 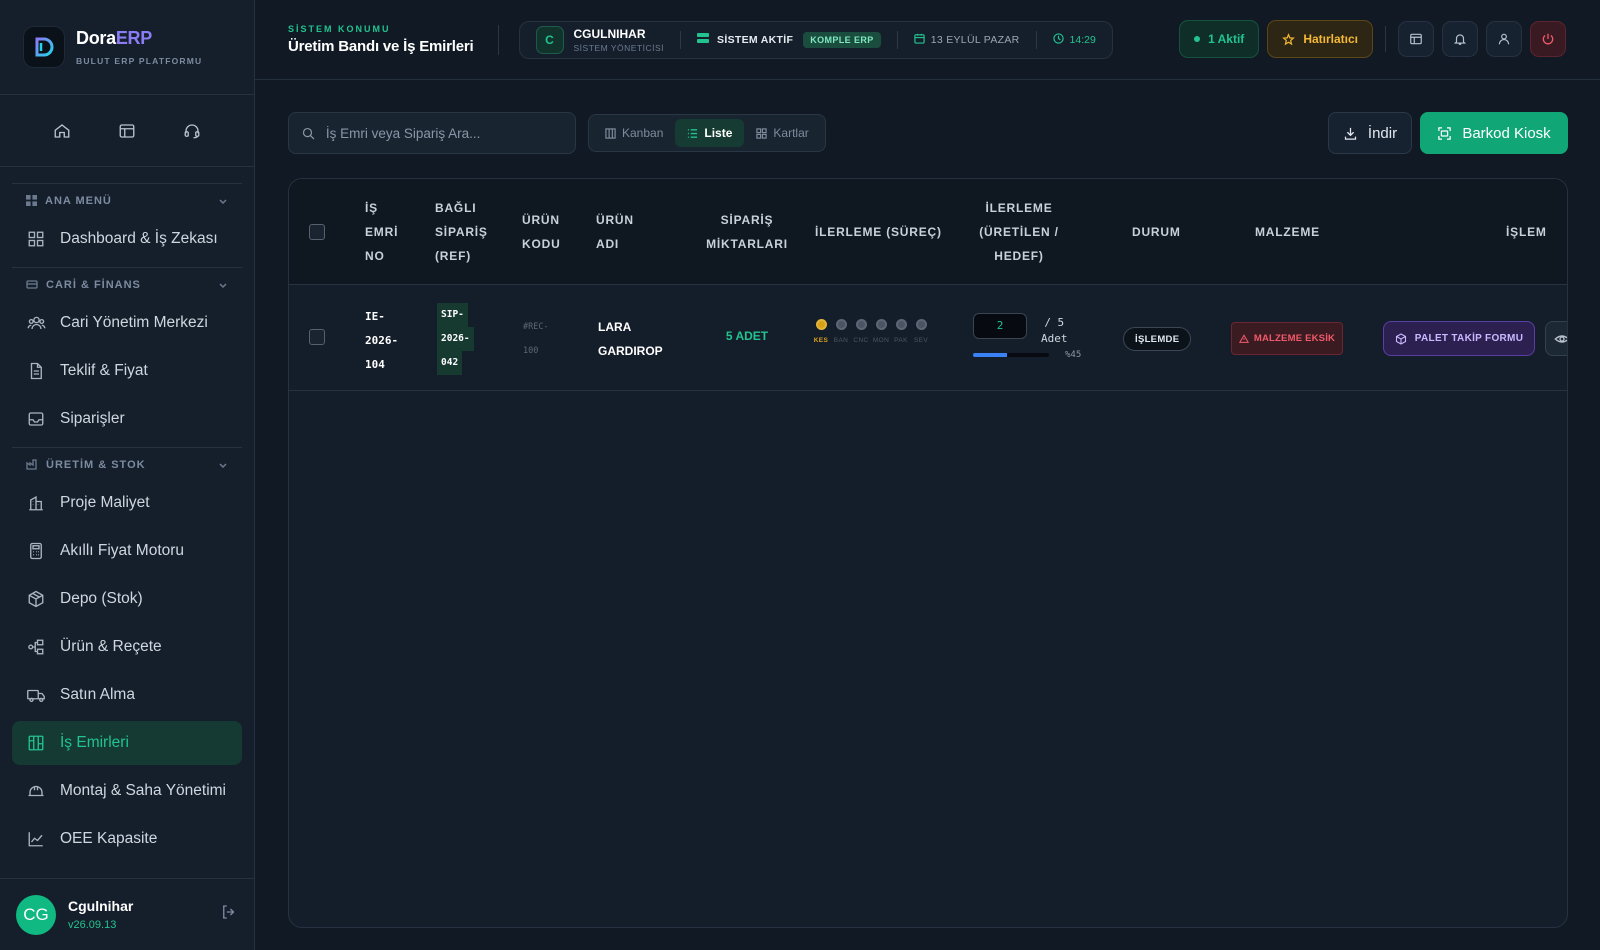 I want to click on power-icon, so click(x=1548, y=39).